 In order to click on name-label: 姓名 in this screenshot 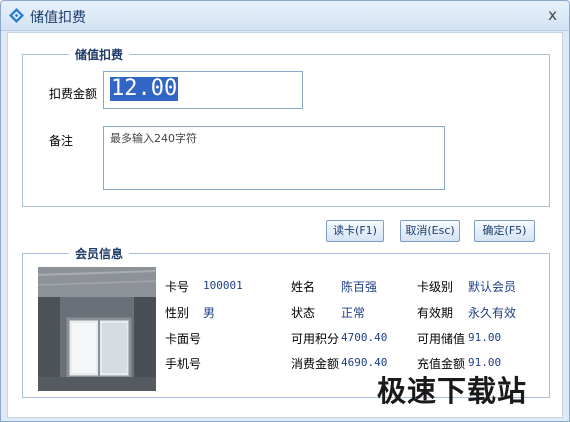, I will do `click(303, 287)`.